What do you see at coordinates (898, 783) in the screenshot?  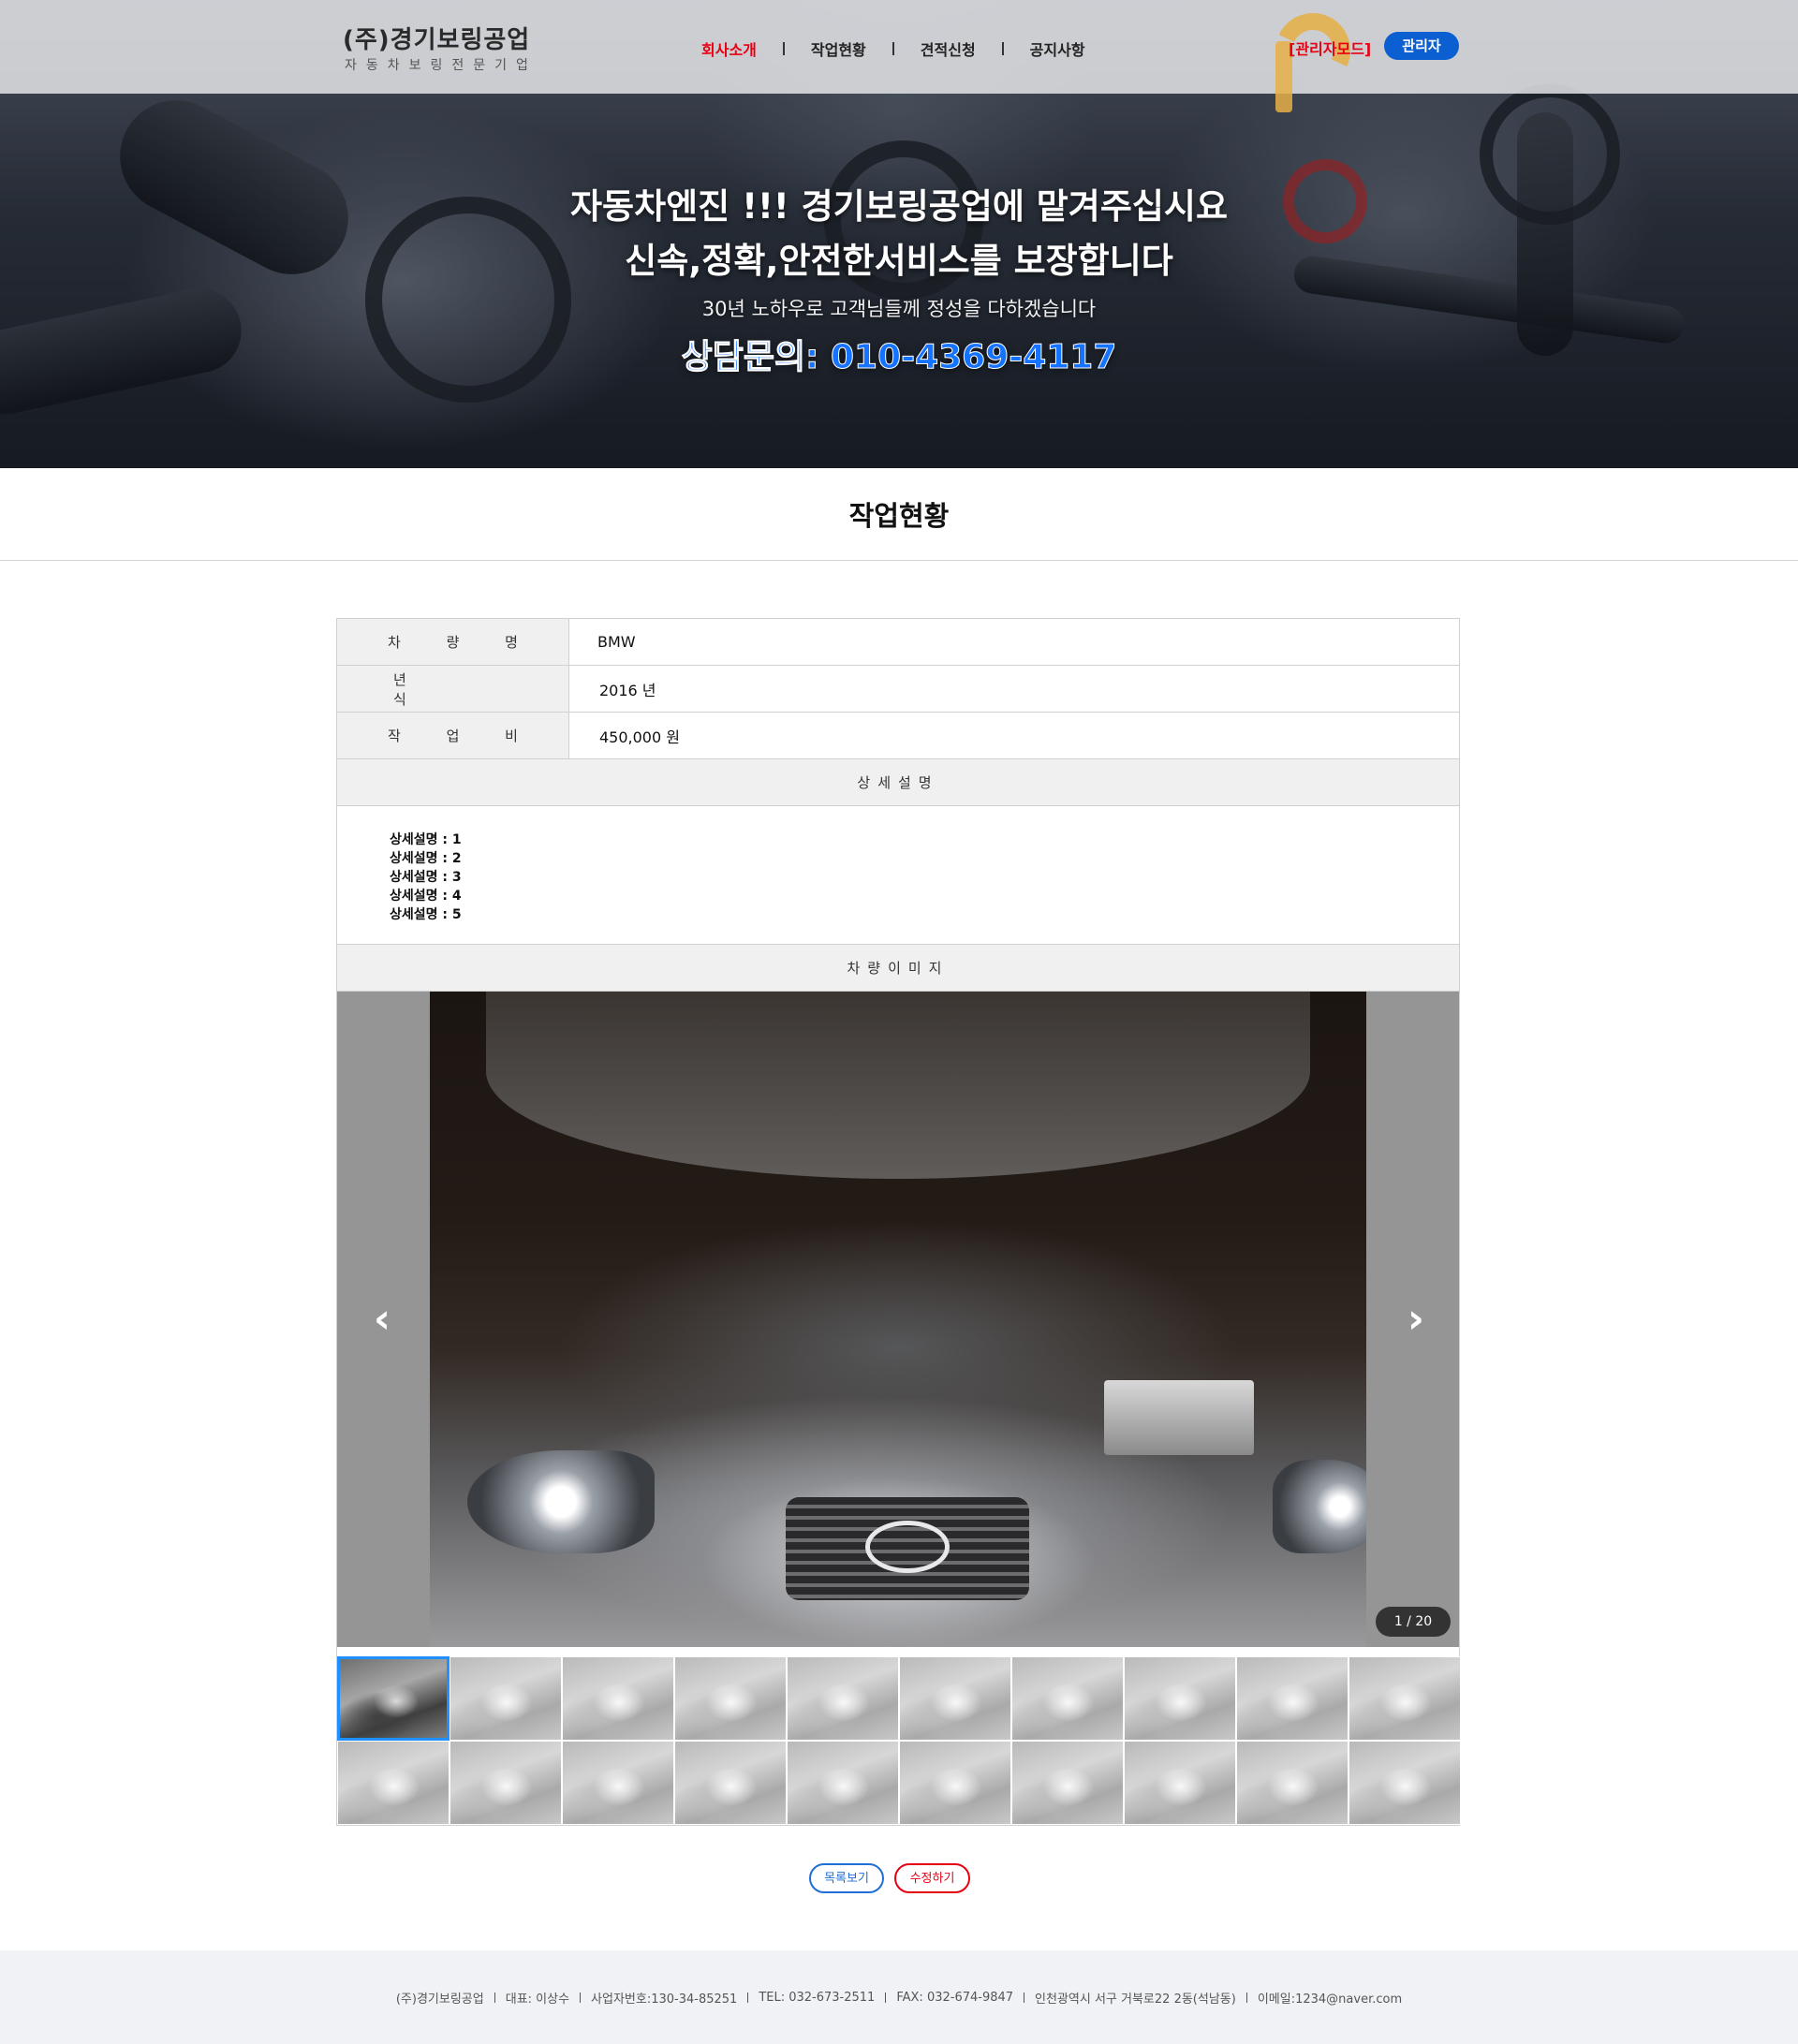 I see `description-header: 상세설명` at bounding box center [898, 783].